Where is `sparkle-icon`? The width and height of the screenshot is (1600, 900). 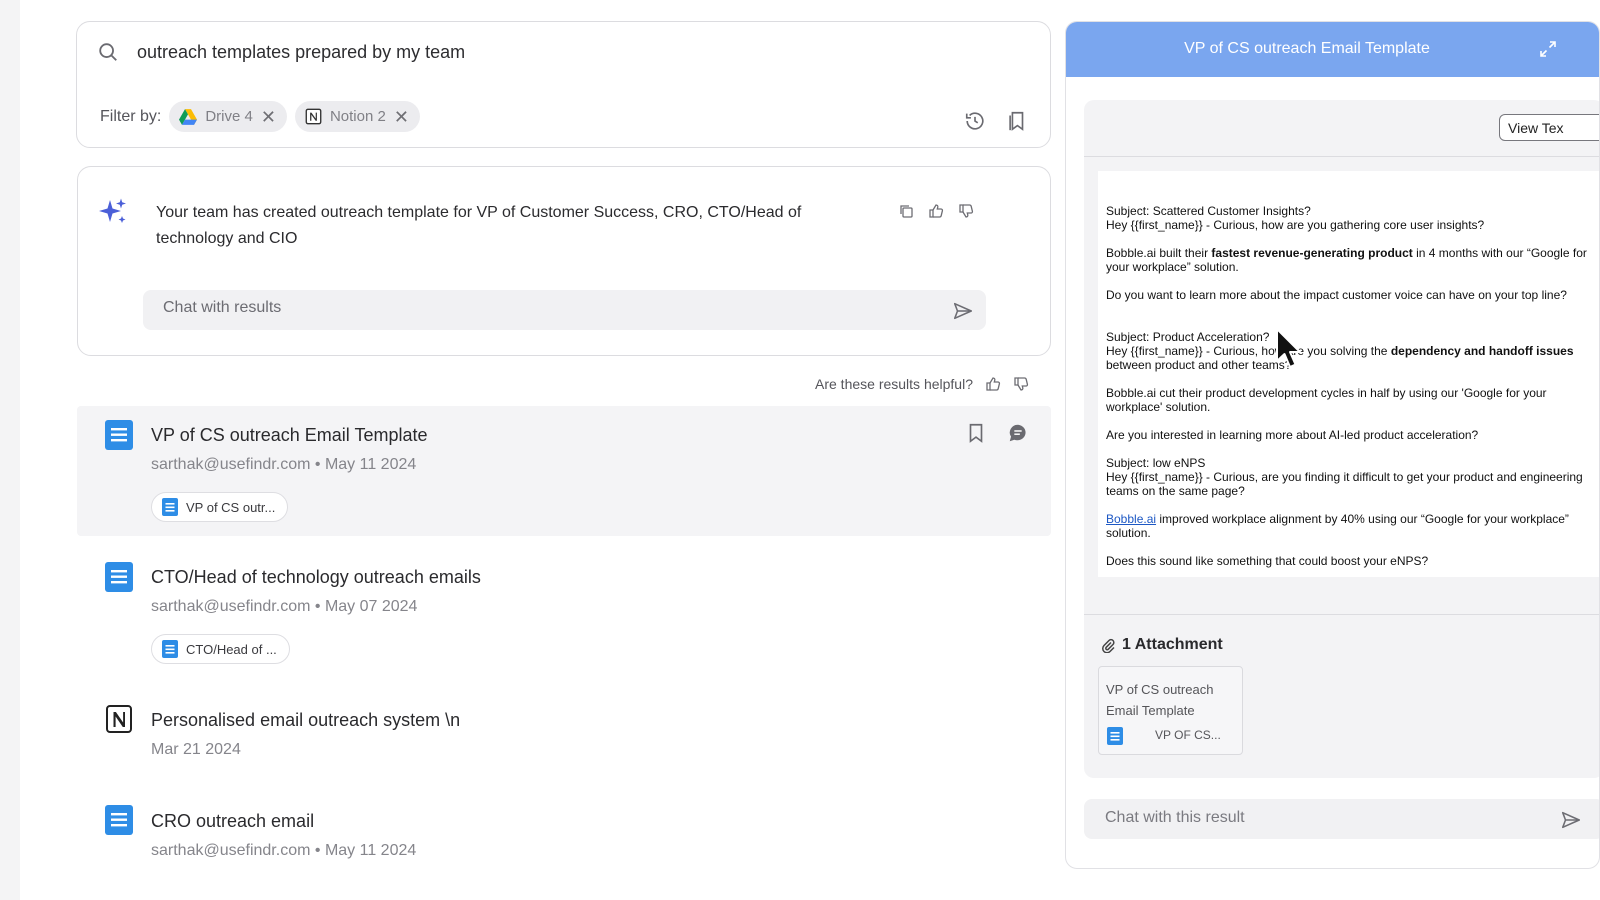 sparkle-icon is located at coordinates (112, 210).